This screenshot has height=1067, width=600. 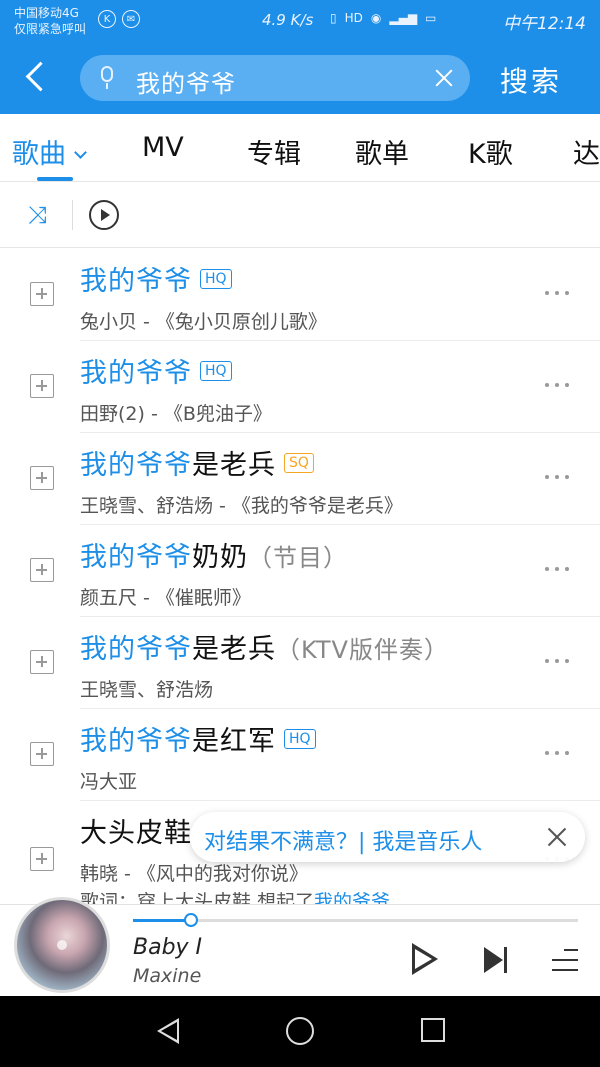 I want to click on tab-mv: MV, so click(x=163, y=147).